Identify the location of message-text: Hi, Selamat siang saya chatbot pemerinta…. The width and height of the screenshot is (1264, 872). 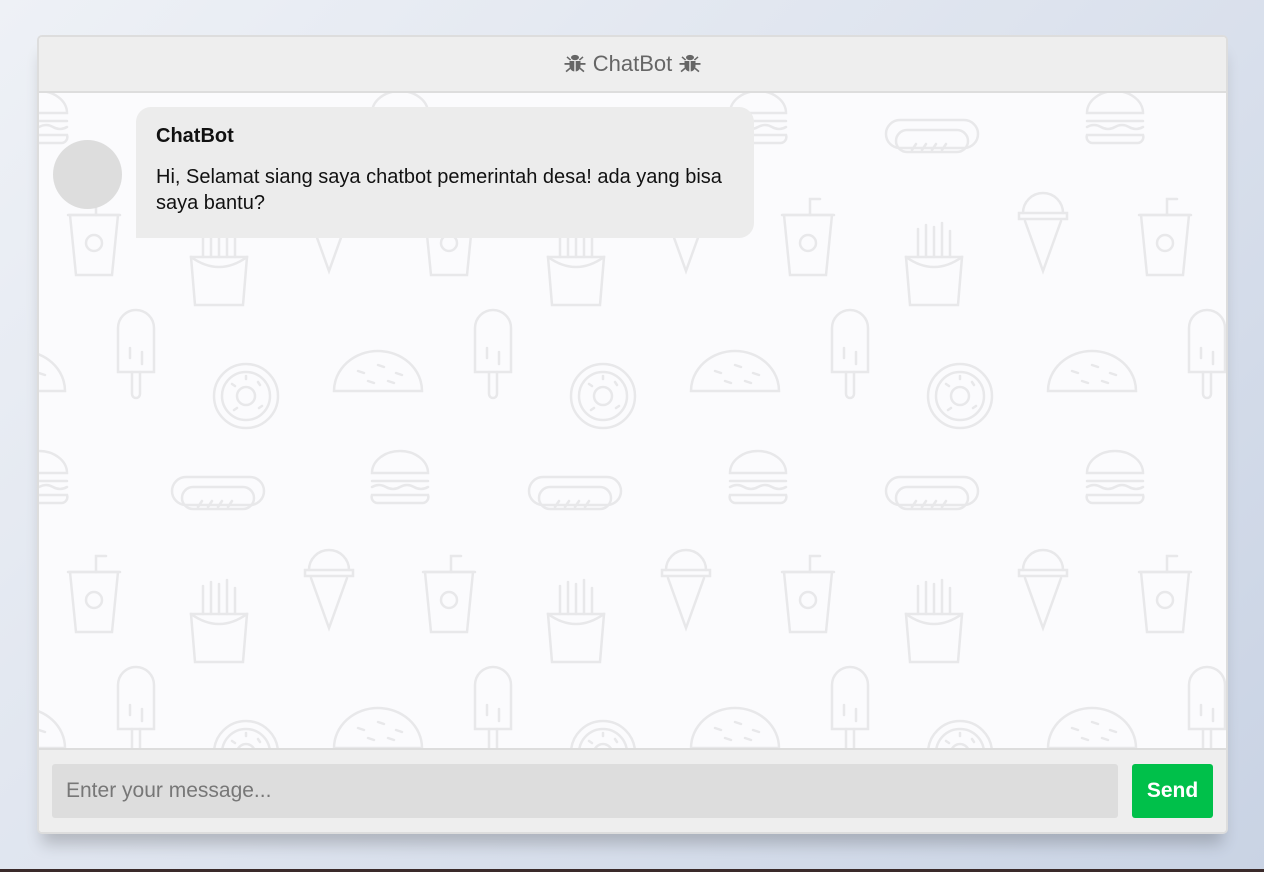
(439, 190).